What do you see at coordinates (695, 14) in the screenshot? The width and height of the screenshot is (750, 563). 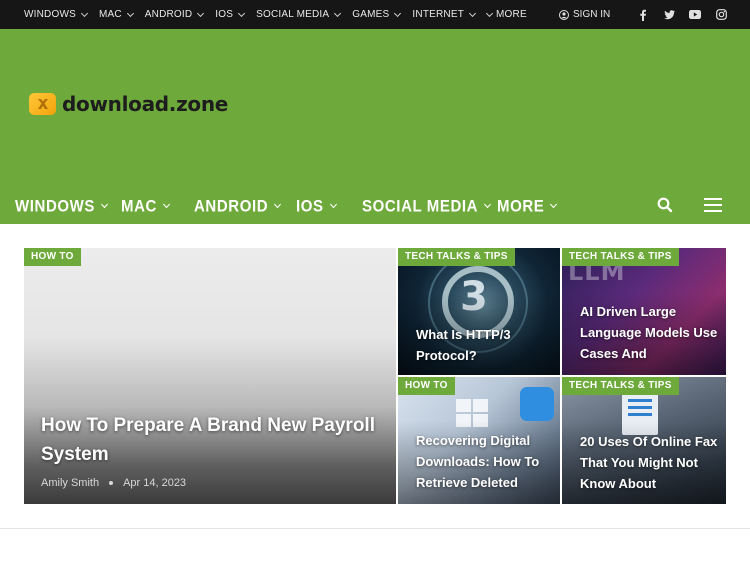 I see `youtube-icon` at bounding box center [695, 14].